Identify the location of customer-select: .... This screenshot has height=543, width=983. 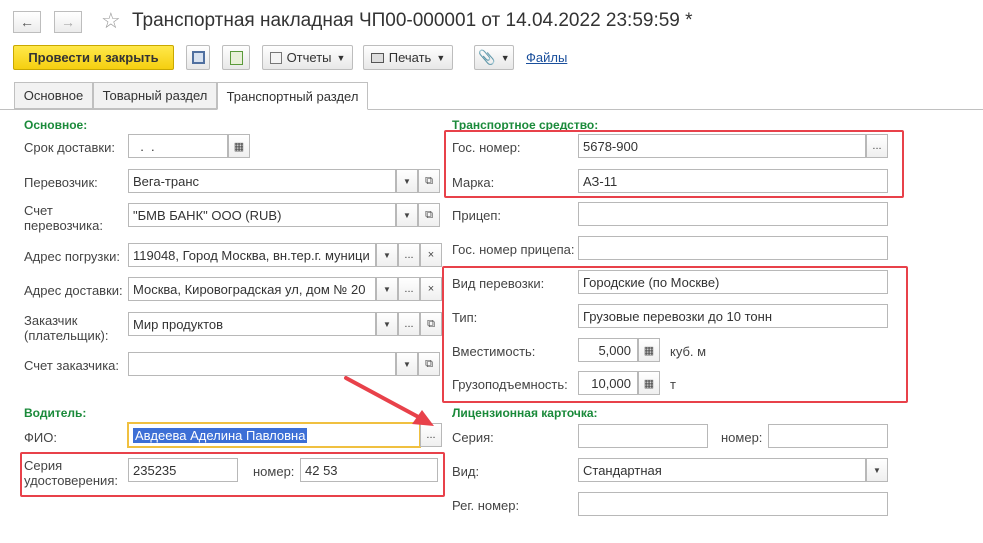
(409, 324).